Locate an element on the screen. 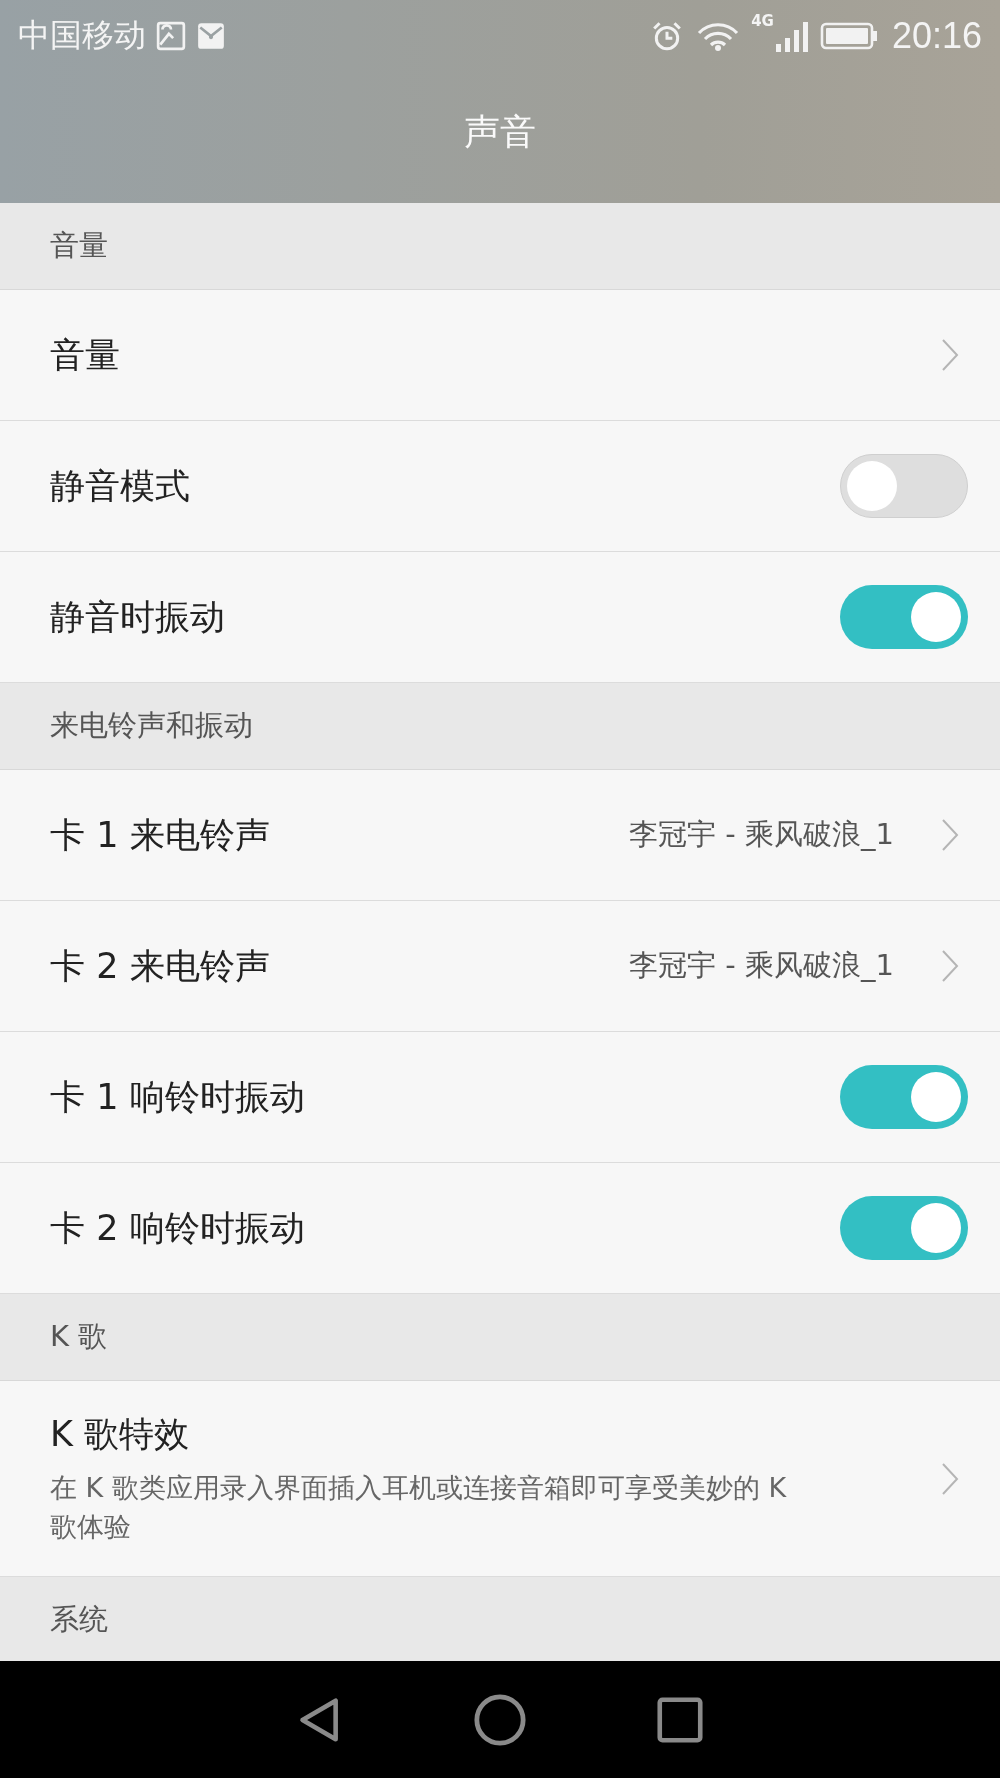 The height and width of the screenshot is (1778, 1000). signal-icon is located at coordinates (791, 36).